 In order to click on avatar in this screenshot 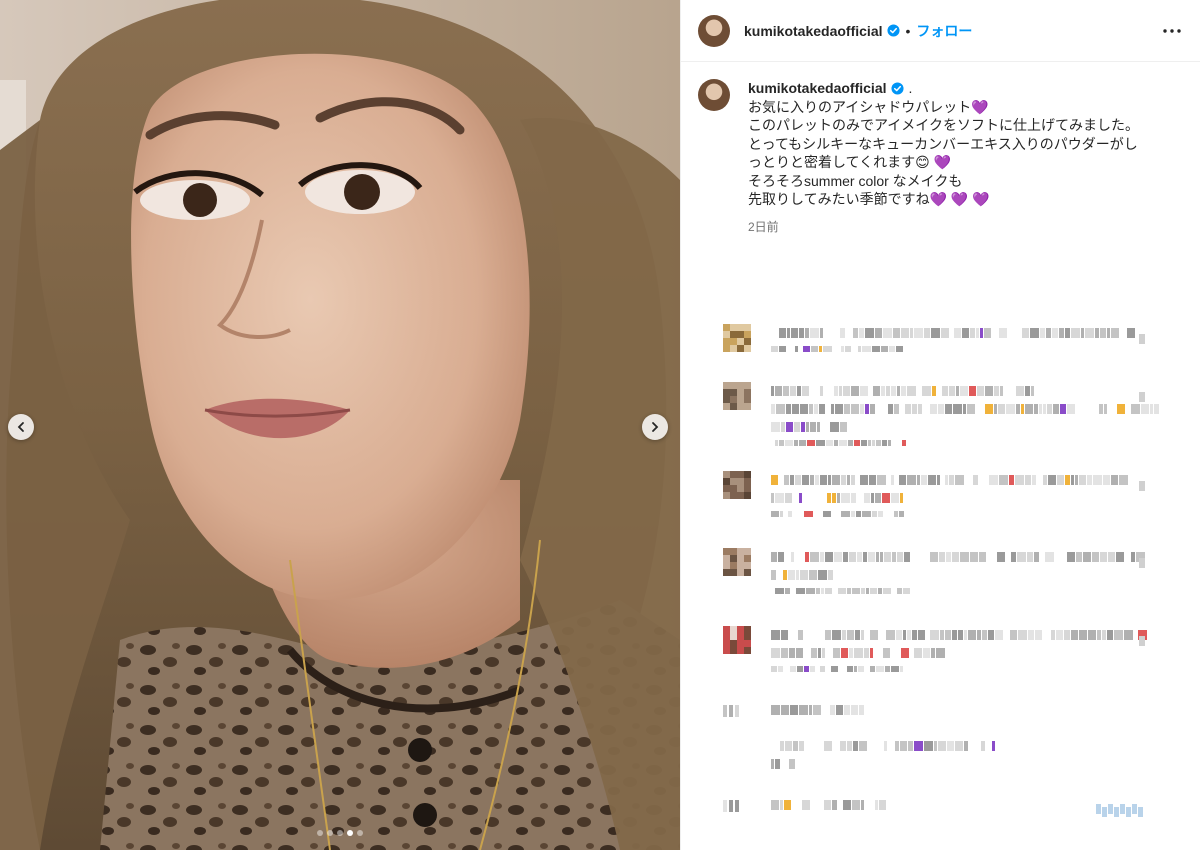, I will do `click(714, 30)`.